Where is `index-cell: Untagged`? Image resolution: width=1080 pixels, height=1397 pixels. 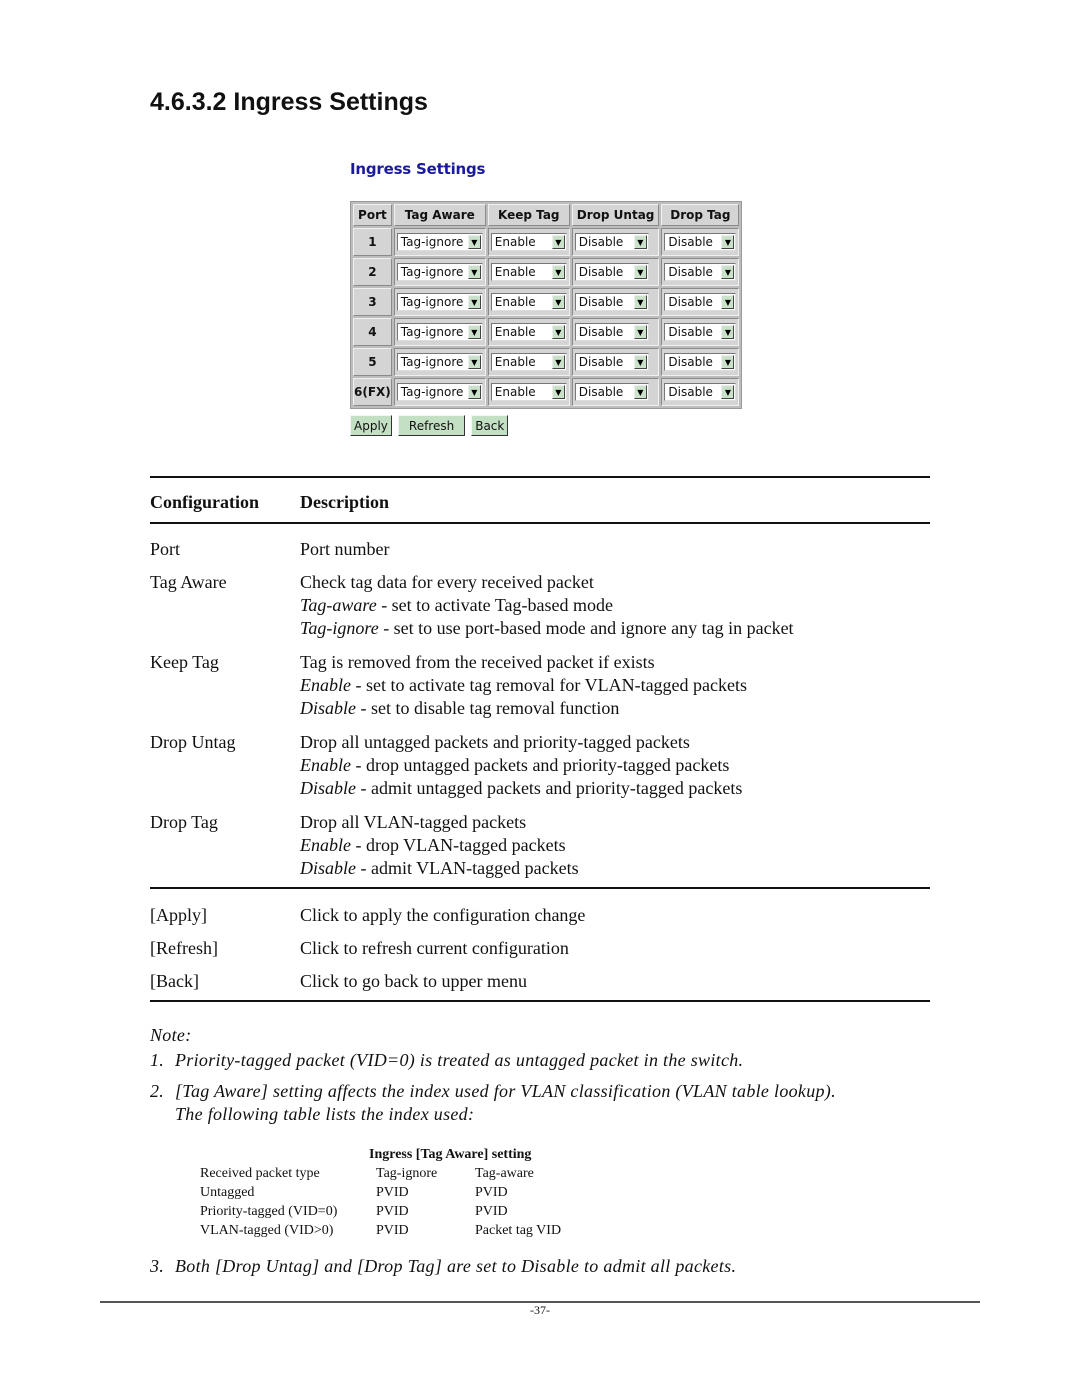
index-cell: Untagged is located at coordinates (227, 1192).